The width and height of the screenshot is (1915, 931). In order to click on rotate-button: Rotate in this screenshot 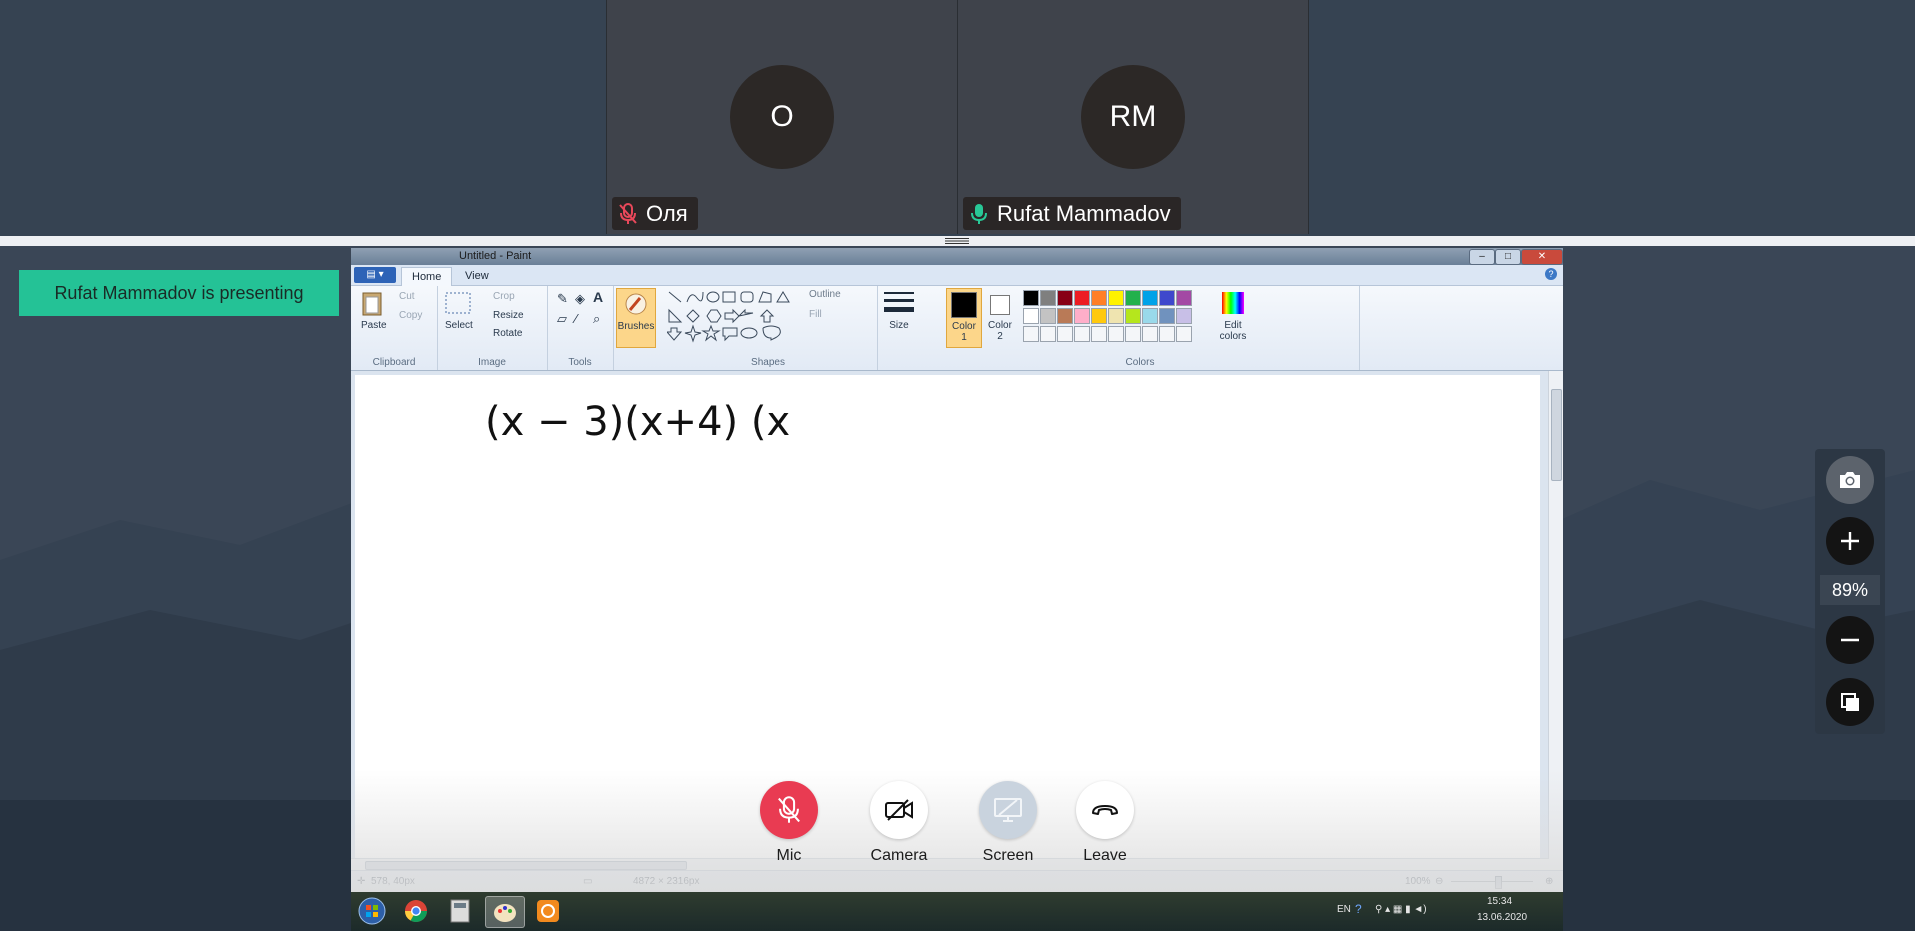, I will do `click(507, 333)`.